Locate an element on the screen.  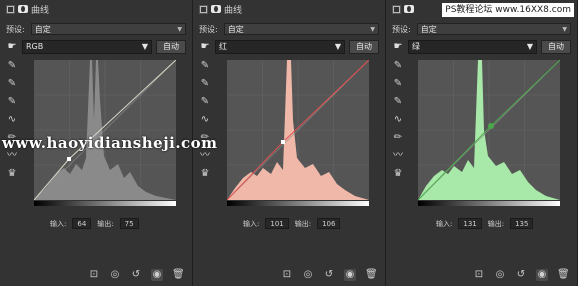
channel-row: ☛ RGB ▼ 自动 is located at coordinates (96, 46).